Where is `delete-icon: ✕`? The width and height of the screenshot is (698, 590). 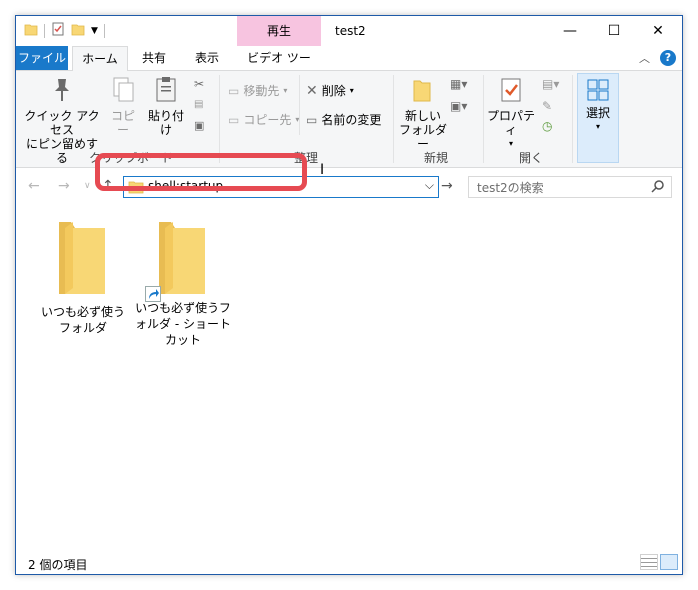 delete-icon: ✕ is located at coordinates (312, 90).